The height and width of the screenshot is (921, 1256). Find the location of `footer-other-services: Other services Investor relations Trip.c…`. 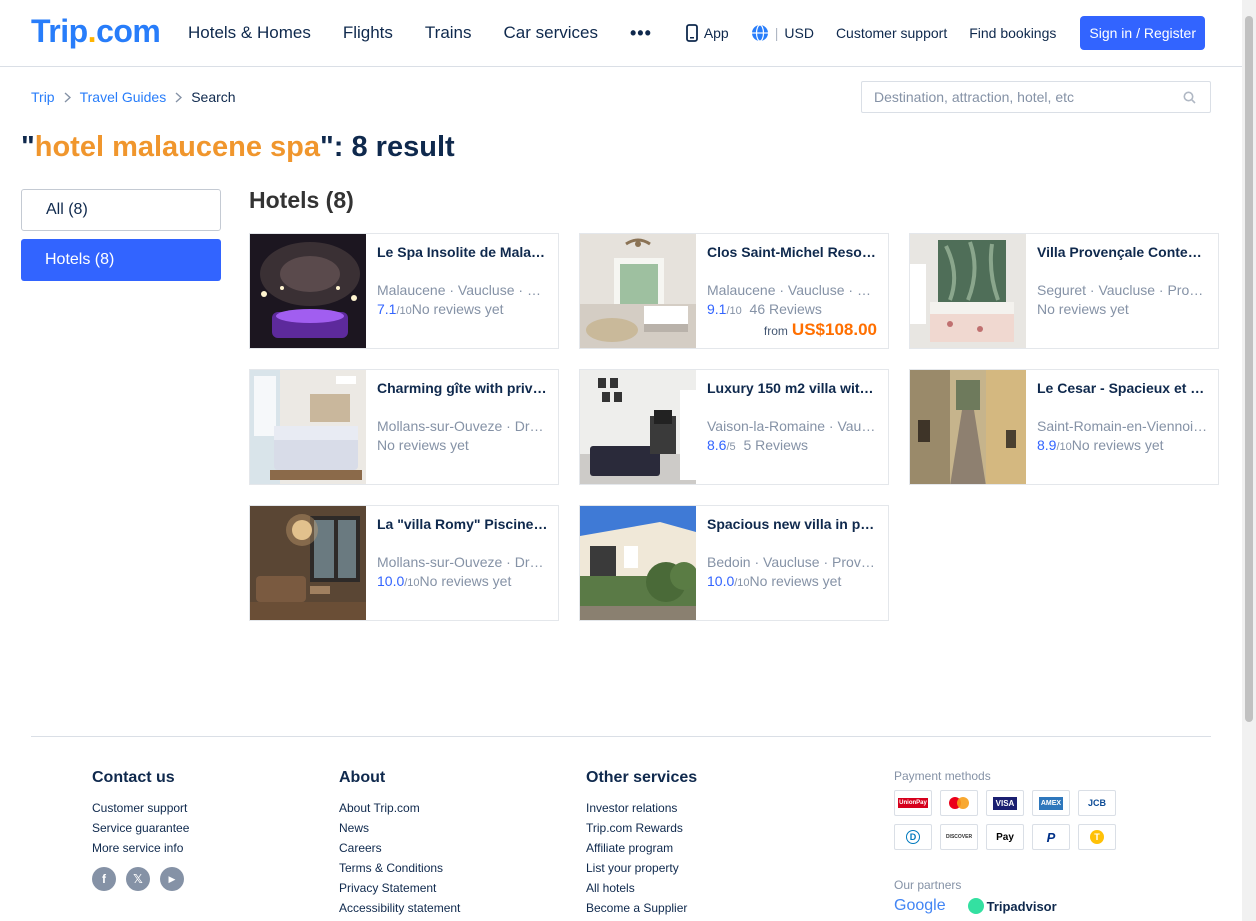

footer-other-services: Other services Investor relations Trip.c… is located at coordinates (641, 843).